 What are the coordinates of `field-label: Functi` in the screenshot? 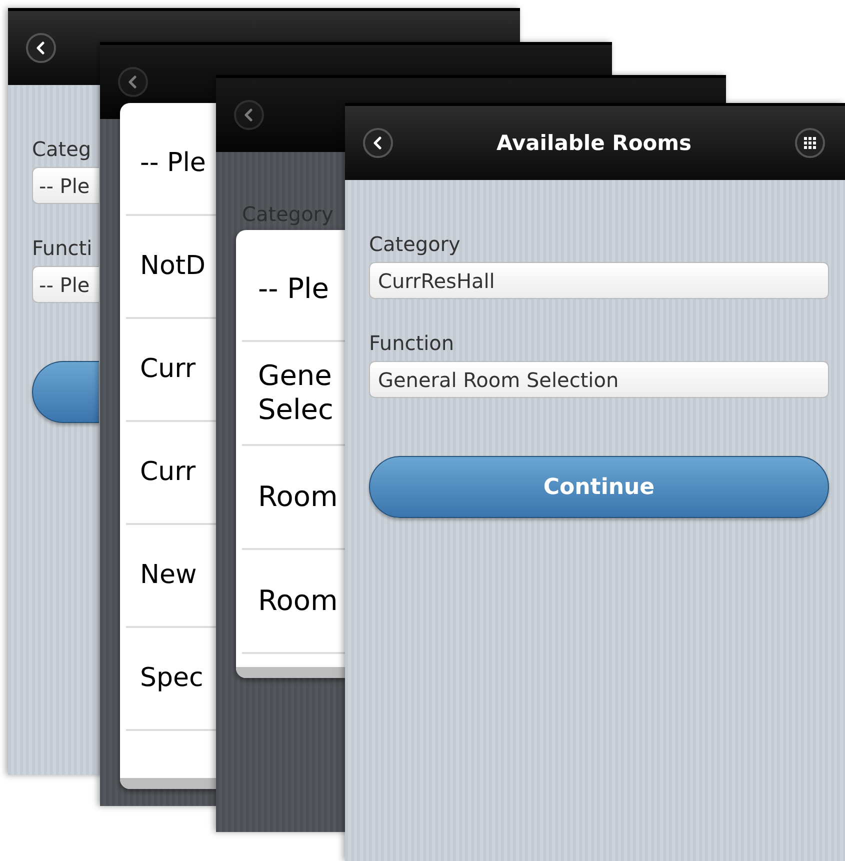 It's located at (63, 248).